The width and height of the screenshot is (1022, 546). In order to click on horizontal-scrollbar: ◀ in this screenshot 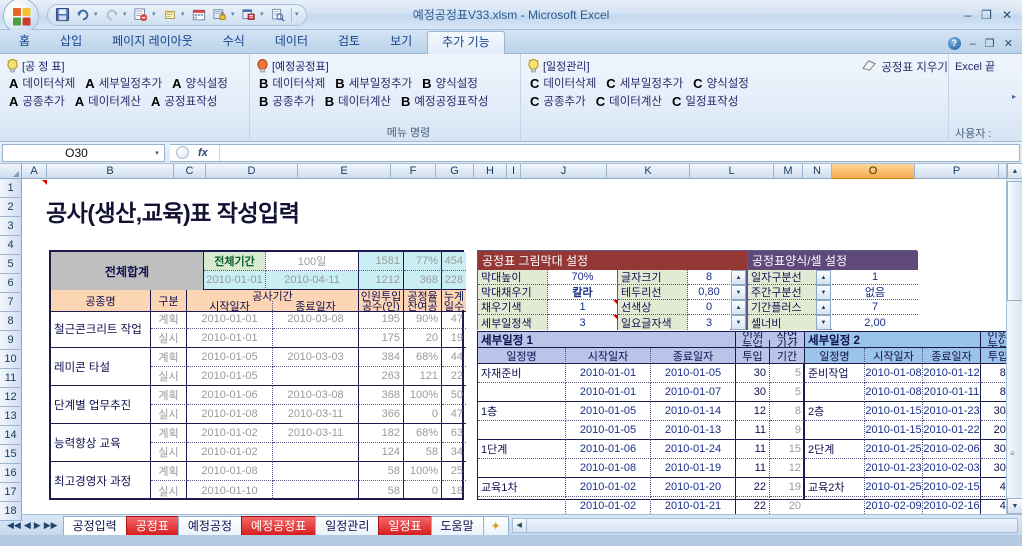, I will do `click(764, 525)`.